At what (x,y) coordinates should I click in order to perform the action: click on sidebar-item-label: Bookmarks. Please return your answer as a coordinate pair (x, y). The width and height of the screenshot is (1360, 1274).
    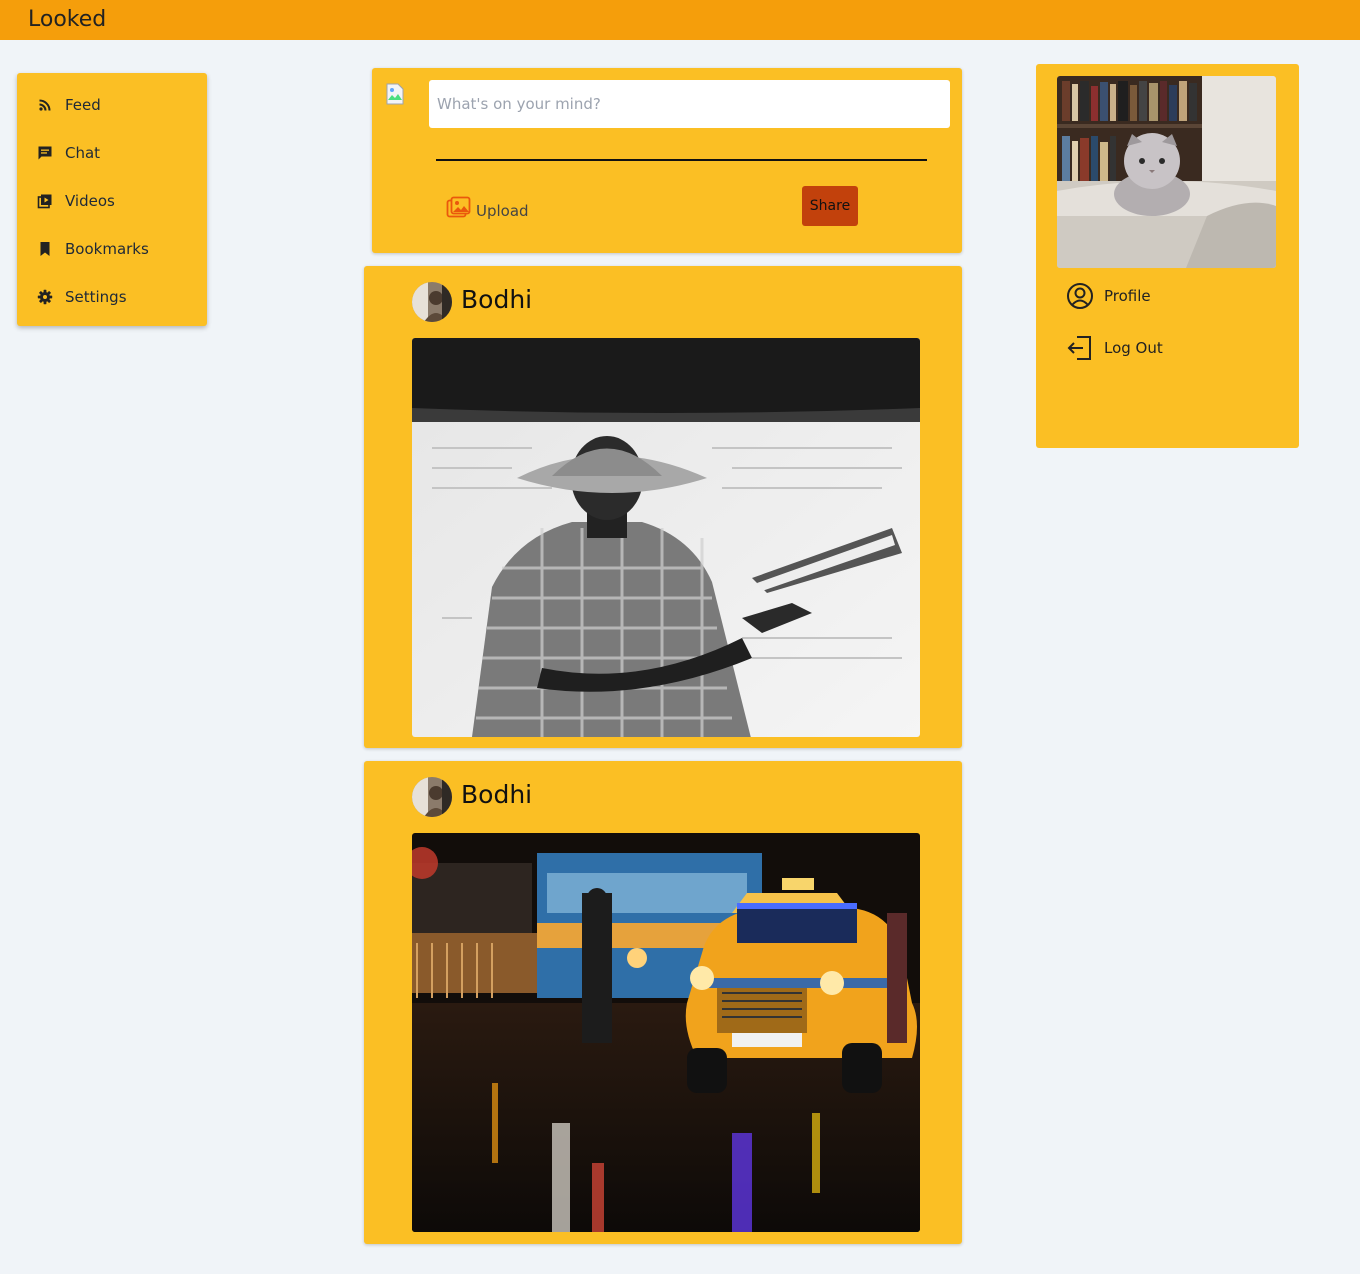
    Looking at the image, I should click on (107, 249).